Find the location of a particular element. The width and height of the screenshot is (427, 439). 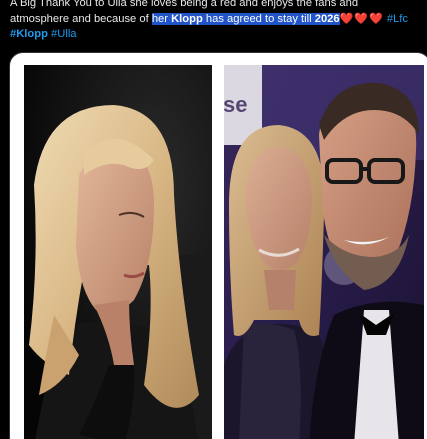

tweet-line-2-prefix: atmosphere and because of is located at coordinates (81, 18).